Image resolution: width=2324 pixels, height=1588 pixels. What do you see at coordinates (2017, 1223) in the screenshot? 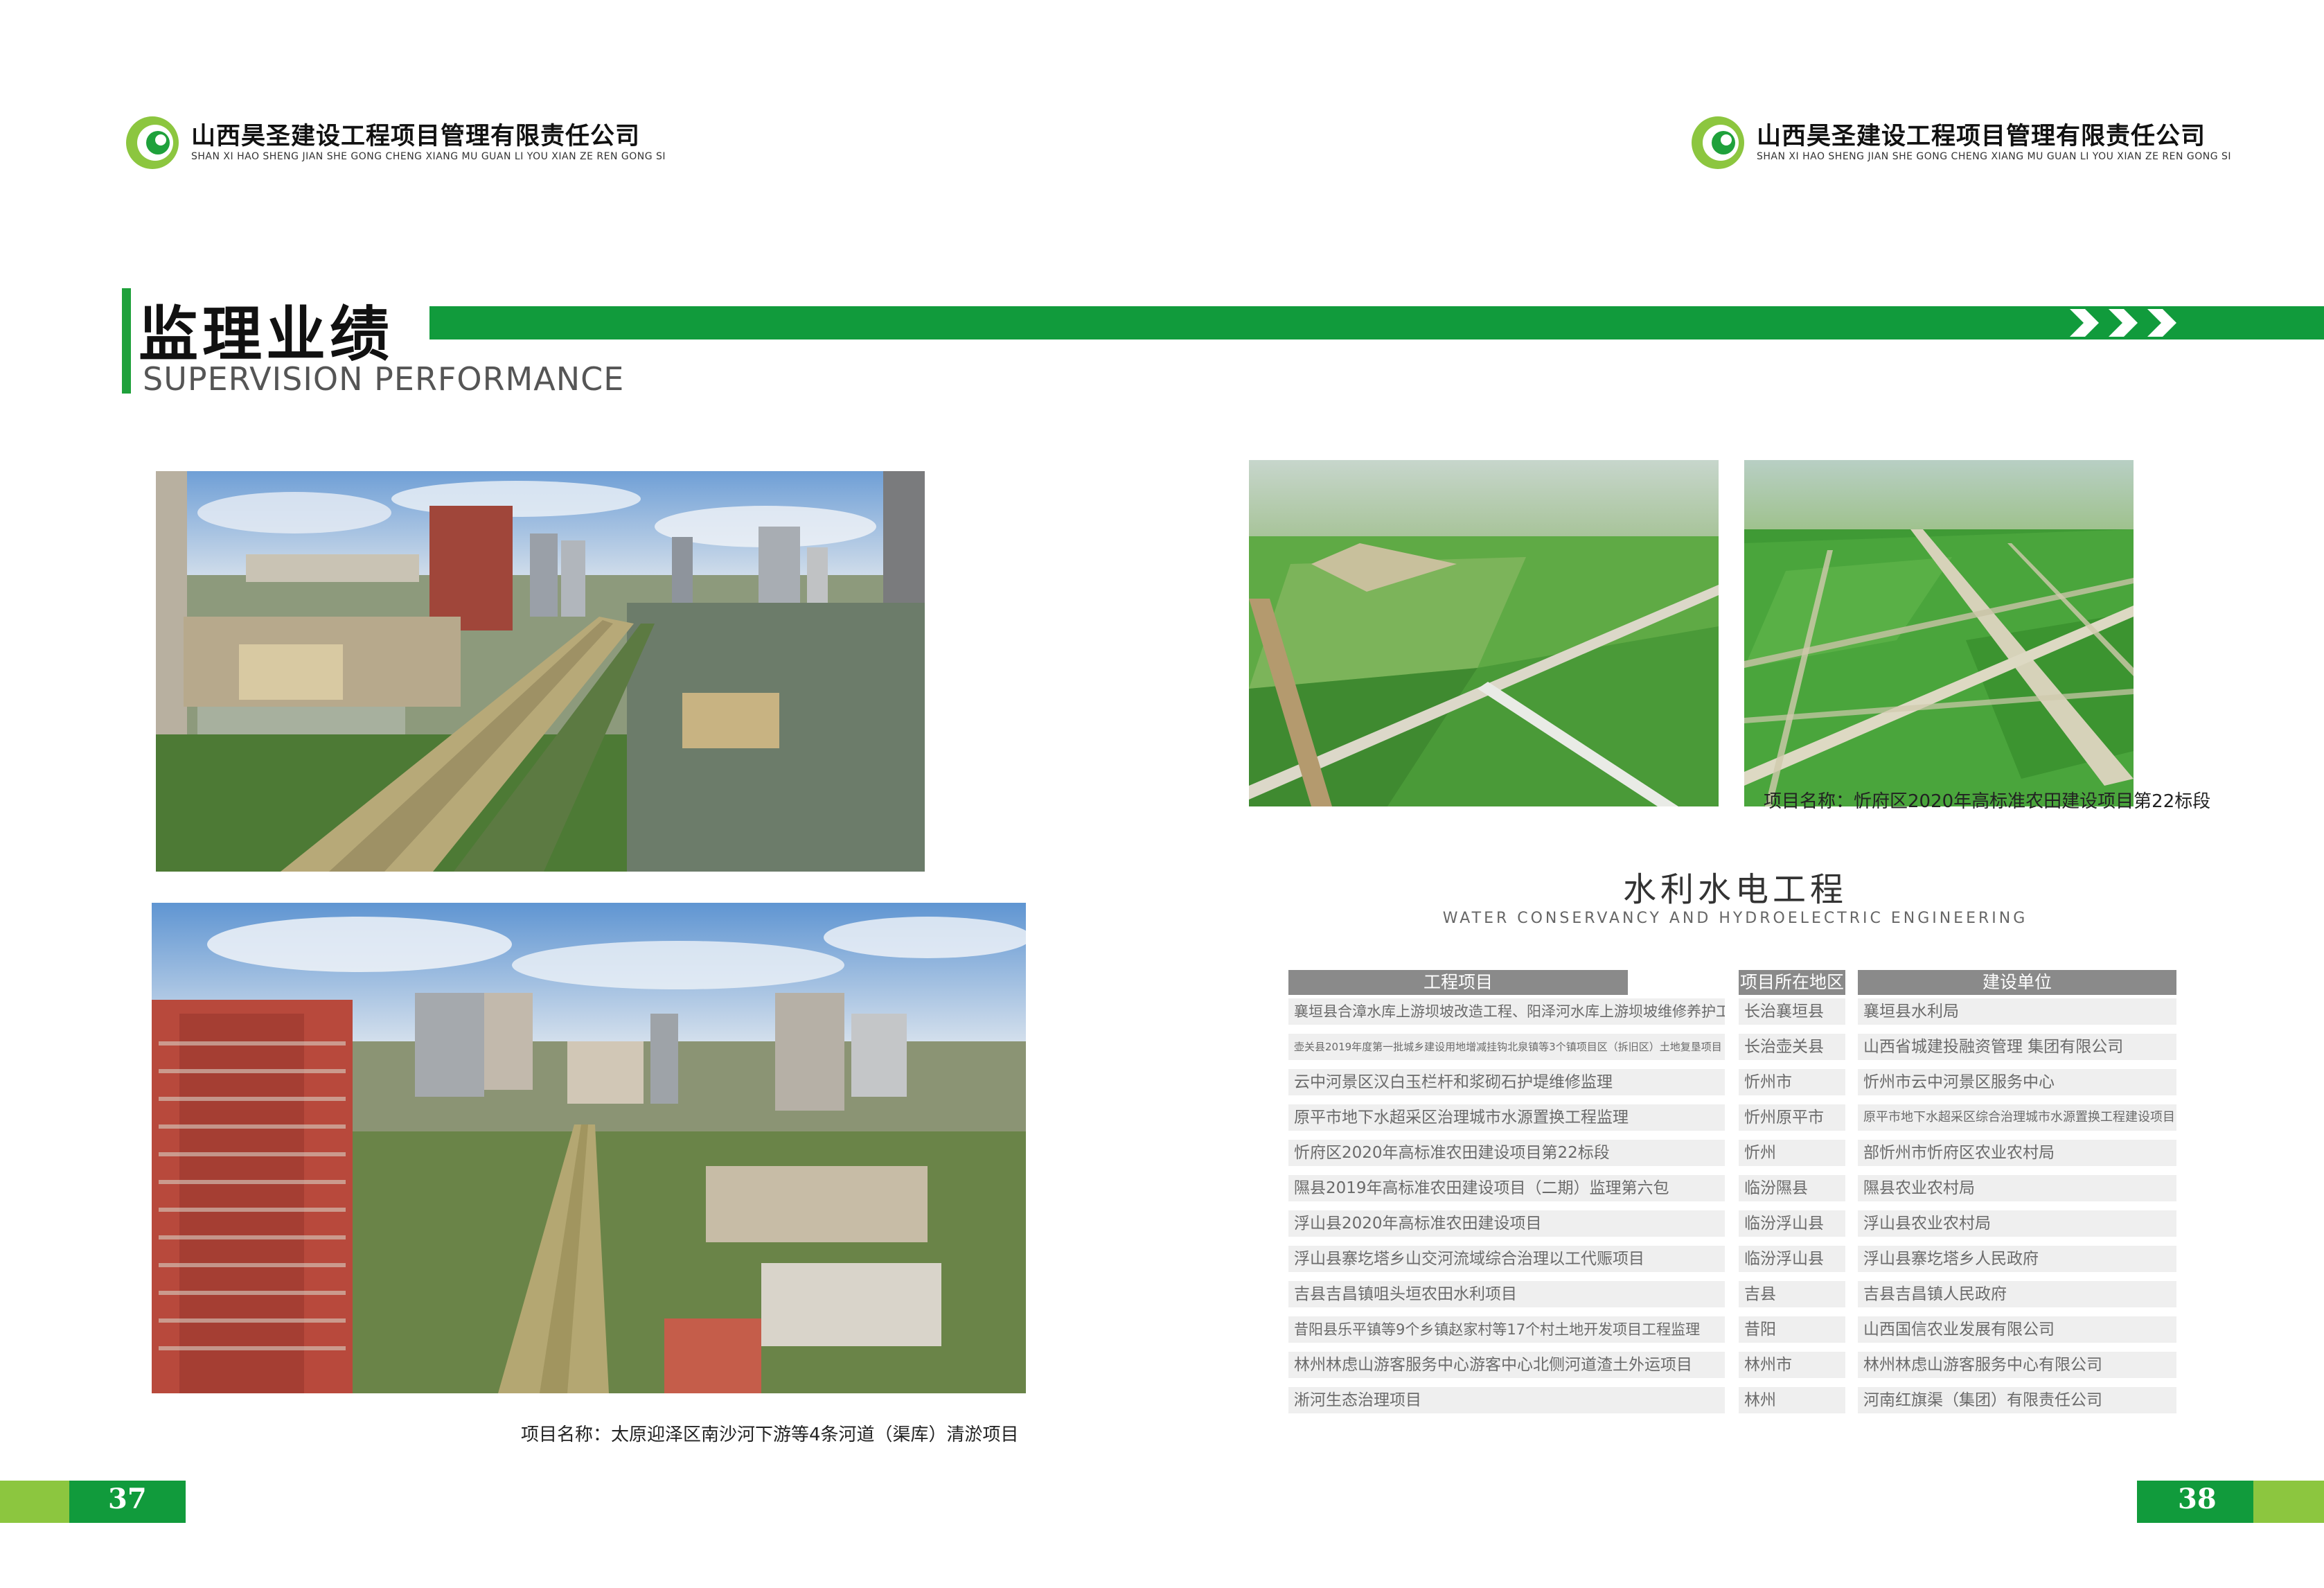
I see `table-cell-owner: 浮山县农业农村局` at bounding box center [2017, 1223].